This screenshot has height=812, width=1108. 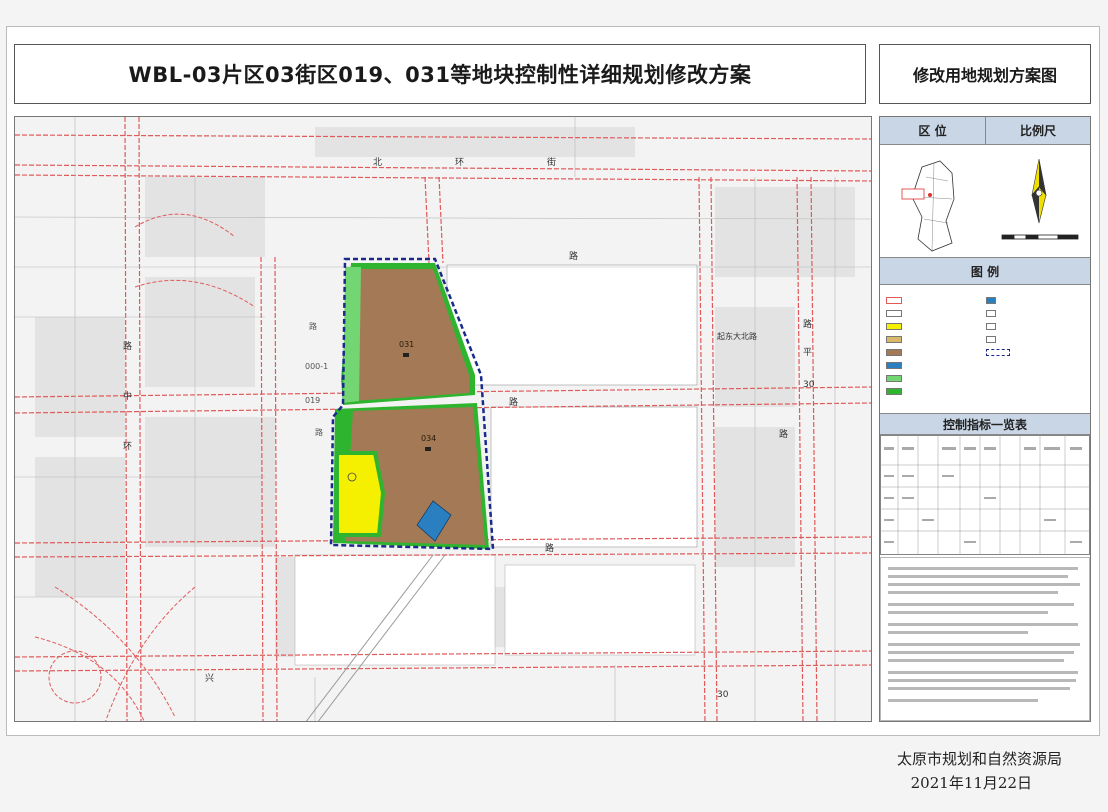 I want to click on side-panel: 区 位 比例尺 图 例 控制指标一览表, so click(x=985, y=419).